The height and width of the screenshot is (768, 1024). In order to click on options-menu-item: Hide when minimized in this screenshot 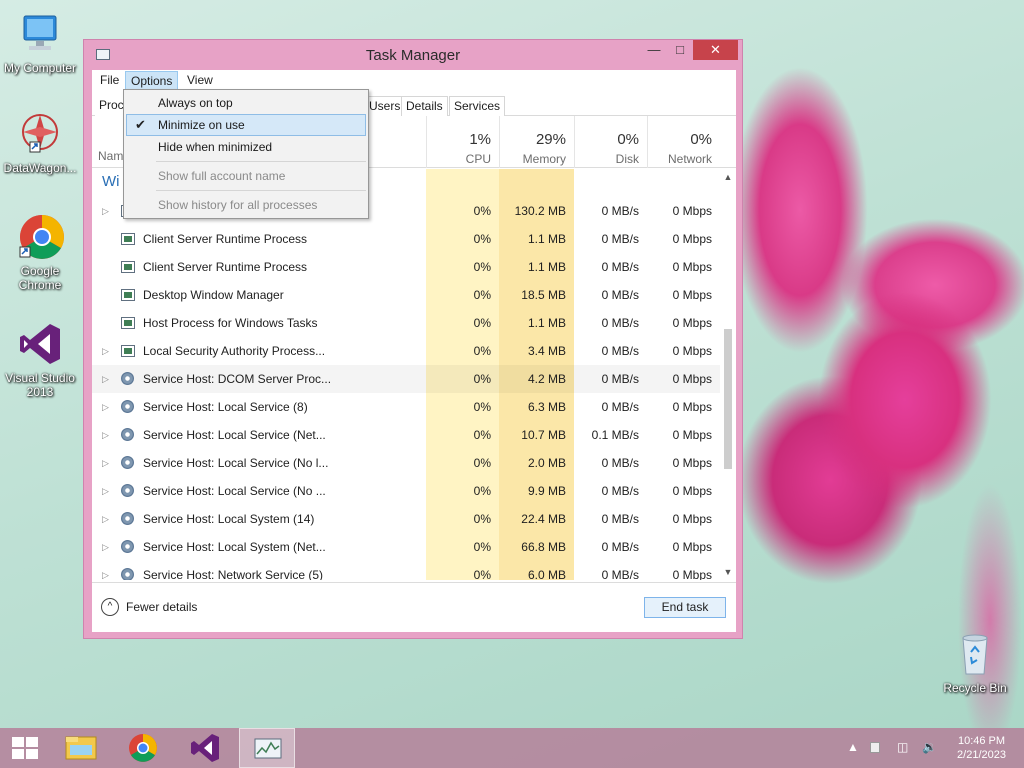, I will do `click(246, 147)`.